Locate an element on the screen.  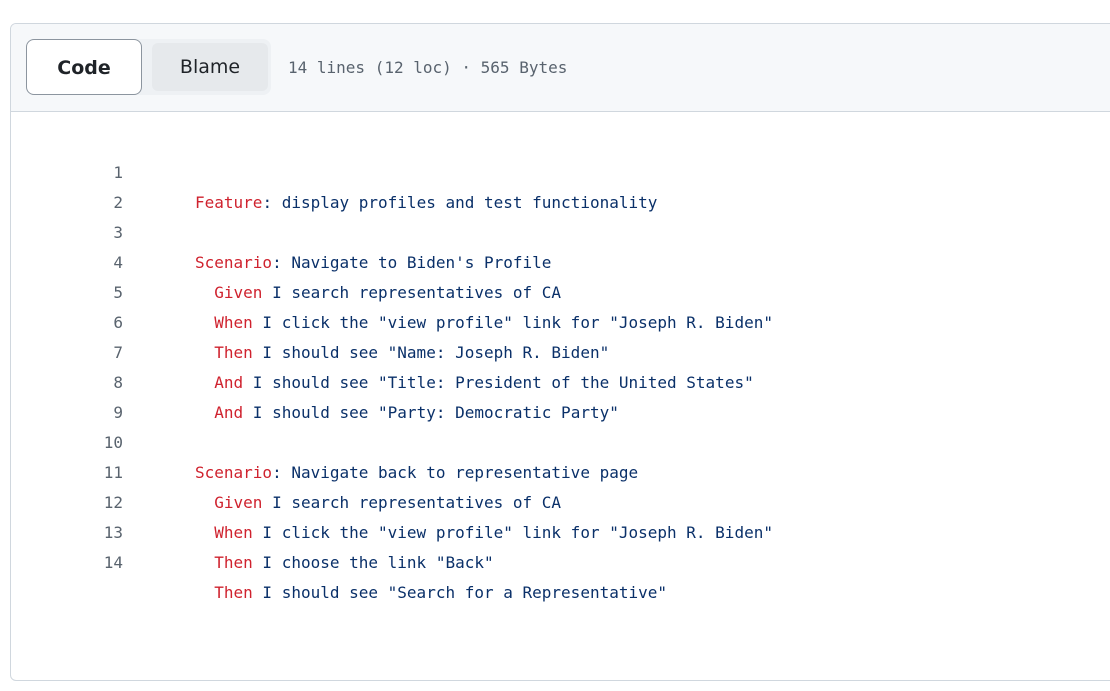
line-text: I choose the link "Back" is located at coordinates (373, 562).